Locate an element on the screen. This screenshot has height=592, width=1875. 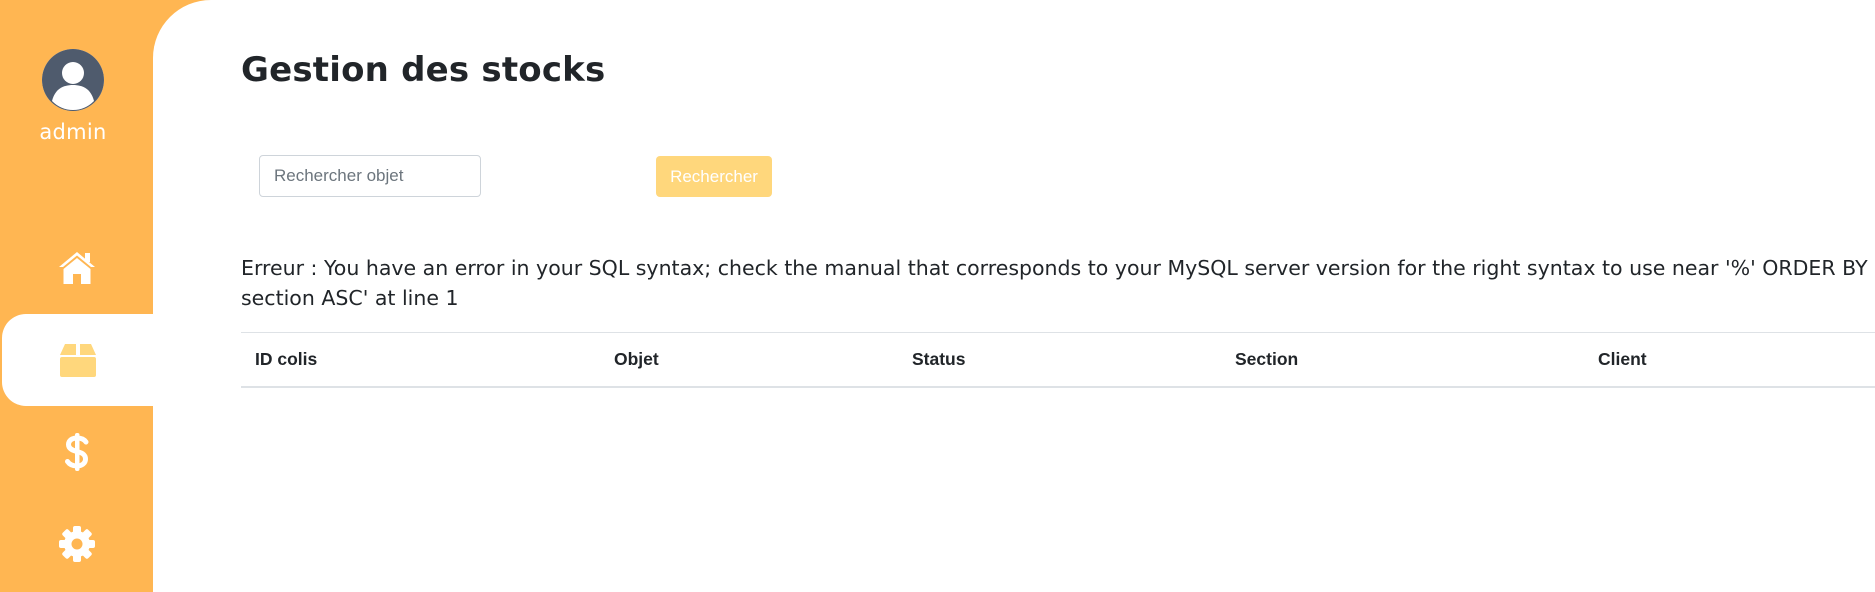
search-input is located at coordinates (370, 176).